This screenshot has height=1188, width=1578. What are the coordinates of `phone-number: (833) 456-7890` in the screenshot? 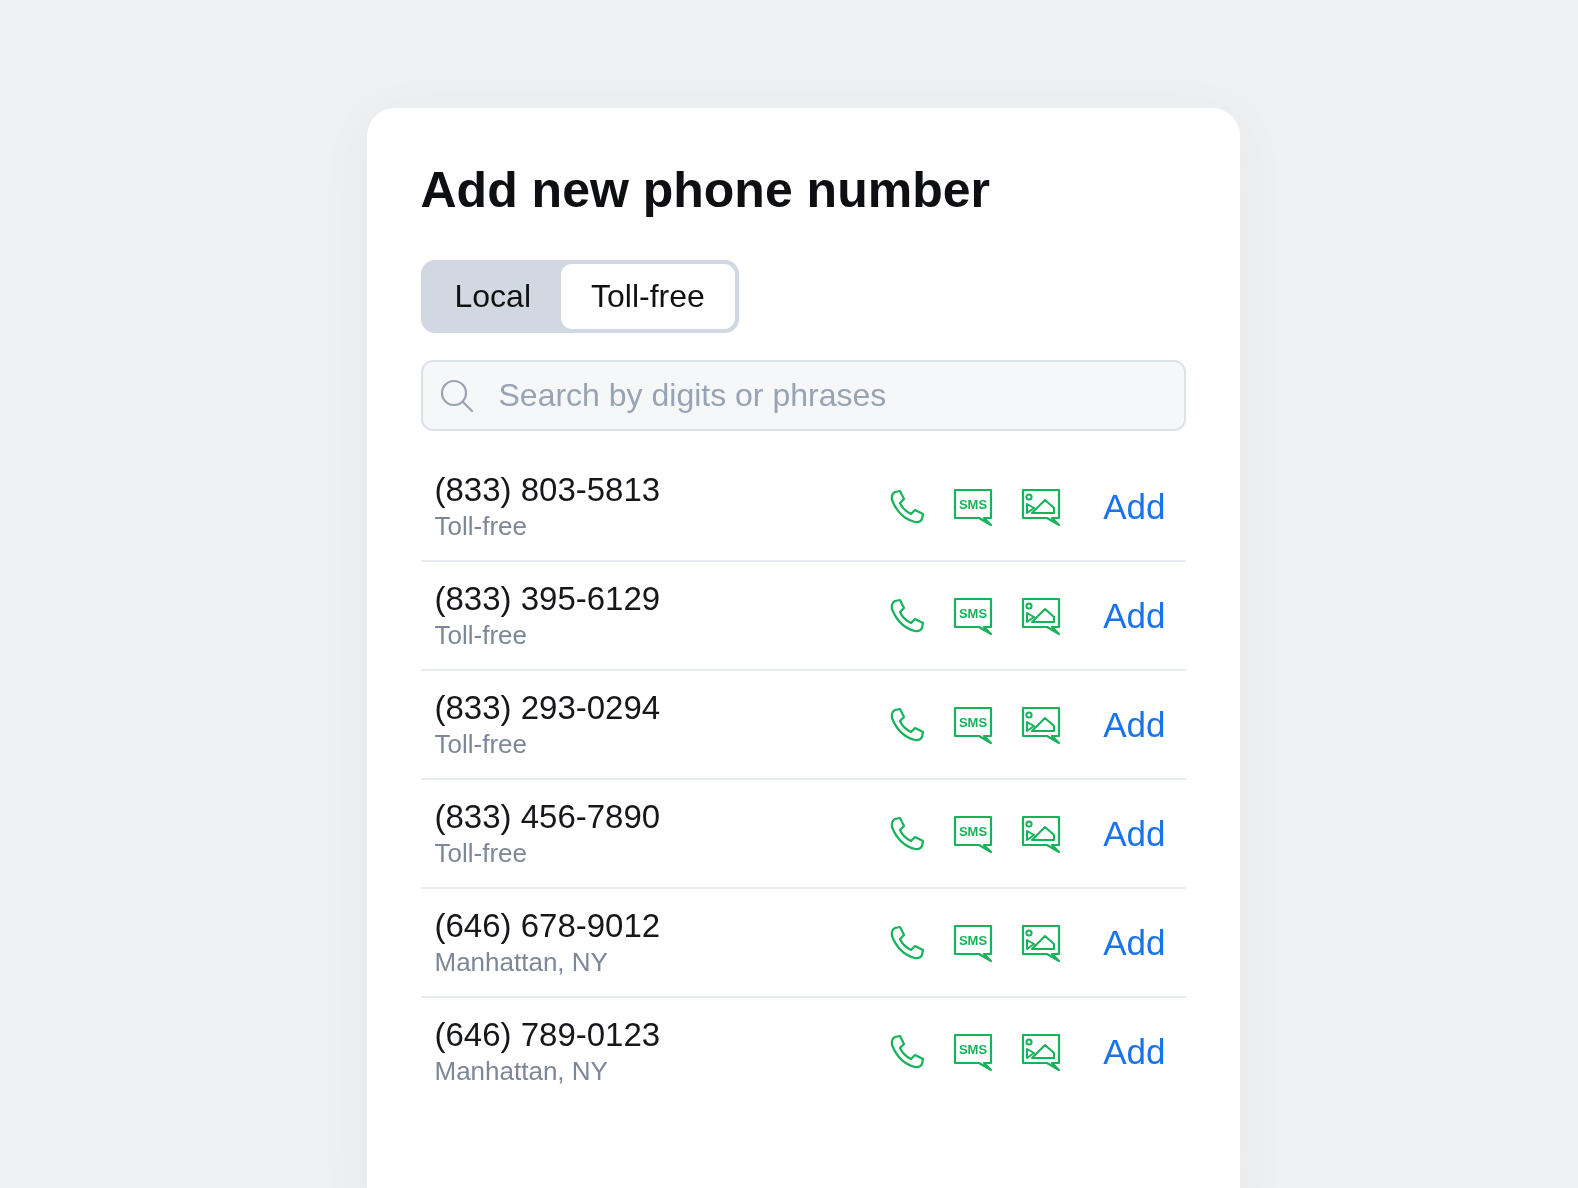 It's located at (548, 817).